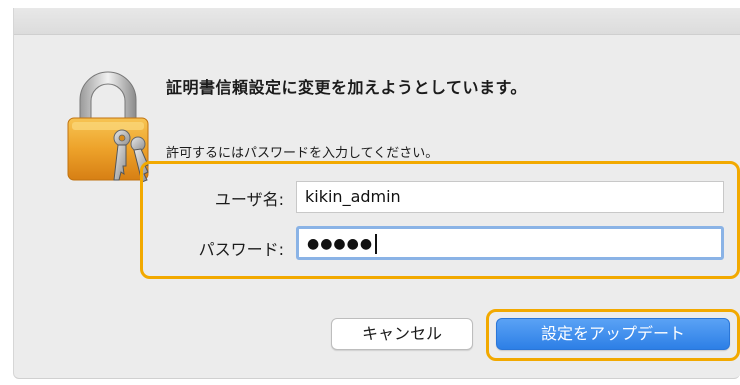  I want to click on cancel-button: キャンセル, so click(402, 334).